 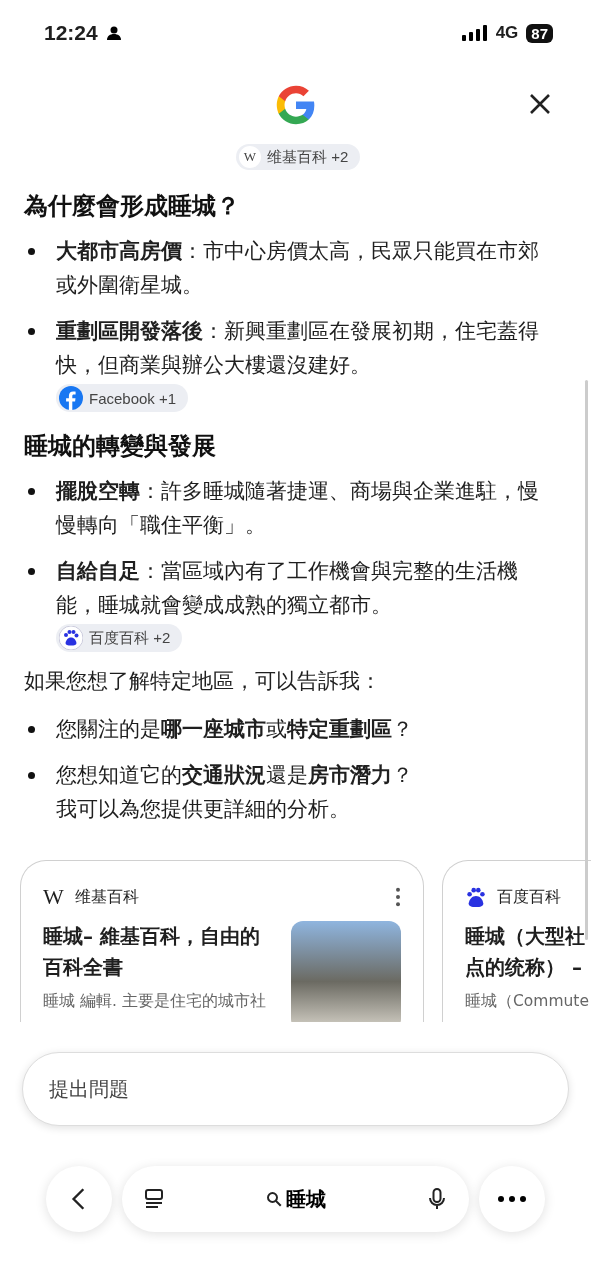 What do you see at coordinates (474, 33) in the screenshot?
I see `signal-icon` at bounding box center [474, 33].